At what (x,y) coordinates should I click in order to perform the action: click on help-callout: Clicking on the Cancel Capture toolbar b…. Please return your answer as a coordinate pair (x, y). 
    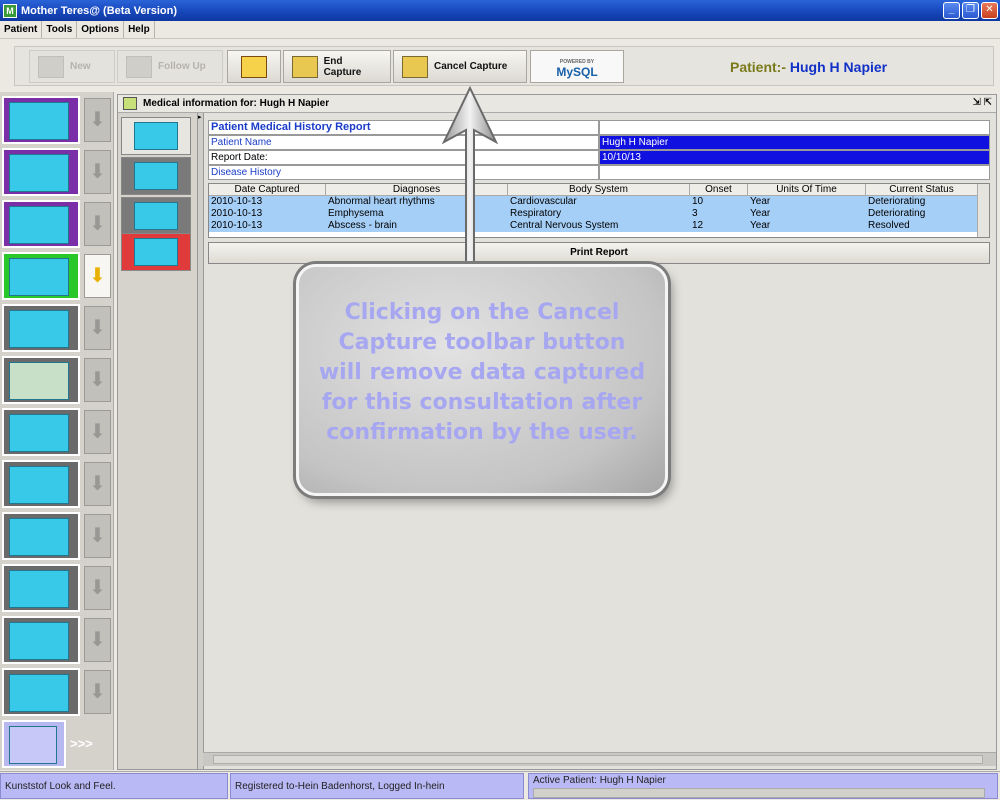
    Looking at the image, I should click on (482, 380).